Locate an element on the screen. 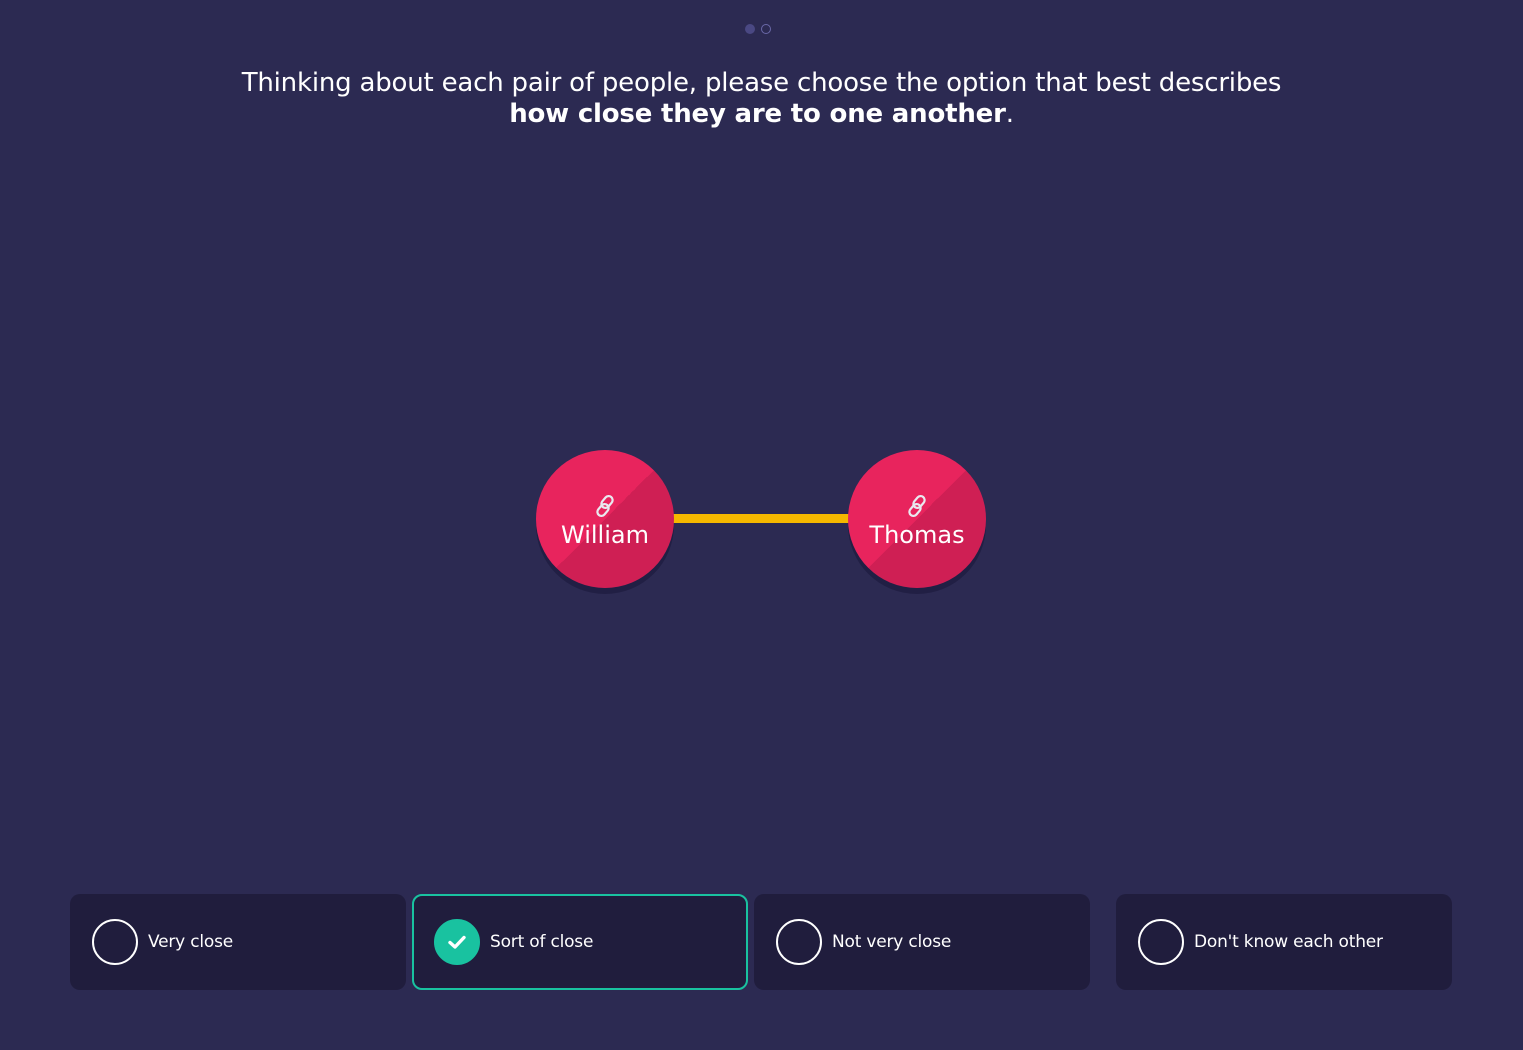  option-not-very-close: Not very close is located at coordinates (922, 942).